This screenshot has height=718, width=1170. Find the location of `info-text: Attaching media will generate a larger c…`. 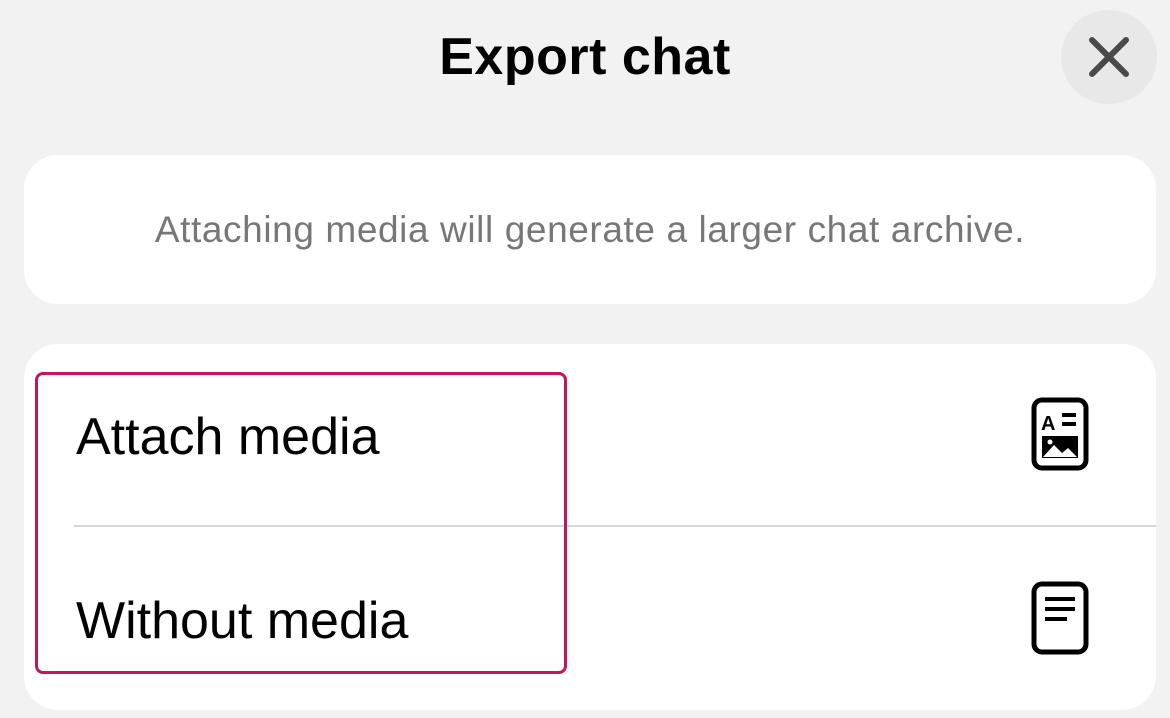

info-text: Attaching media will generate a larger c… is located at coordinates (590, 229).